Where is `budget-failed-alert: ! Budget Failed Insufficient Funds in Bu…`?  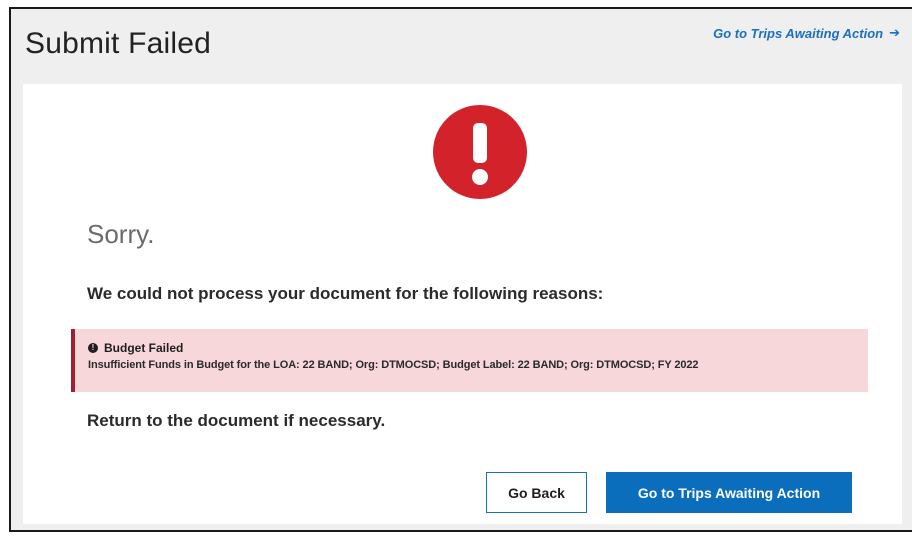 budget-failed-alert: ! Budget Failed Insufficient Funds in Bu… is located at coordinates (469, 360).